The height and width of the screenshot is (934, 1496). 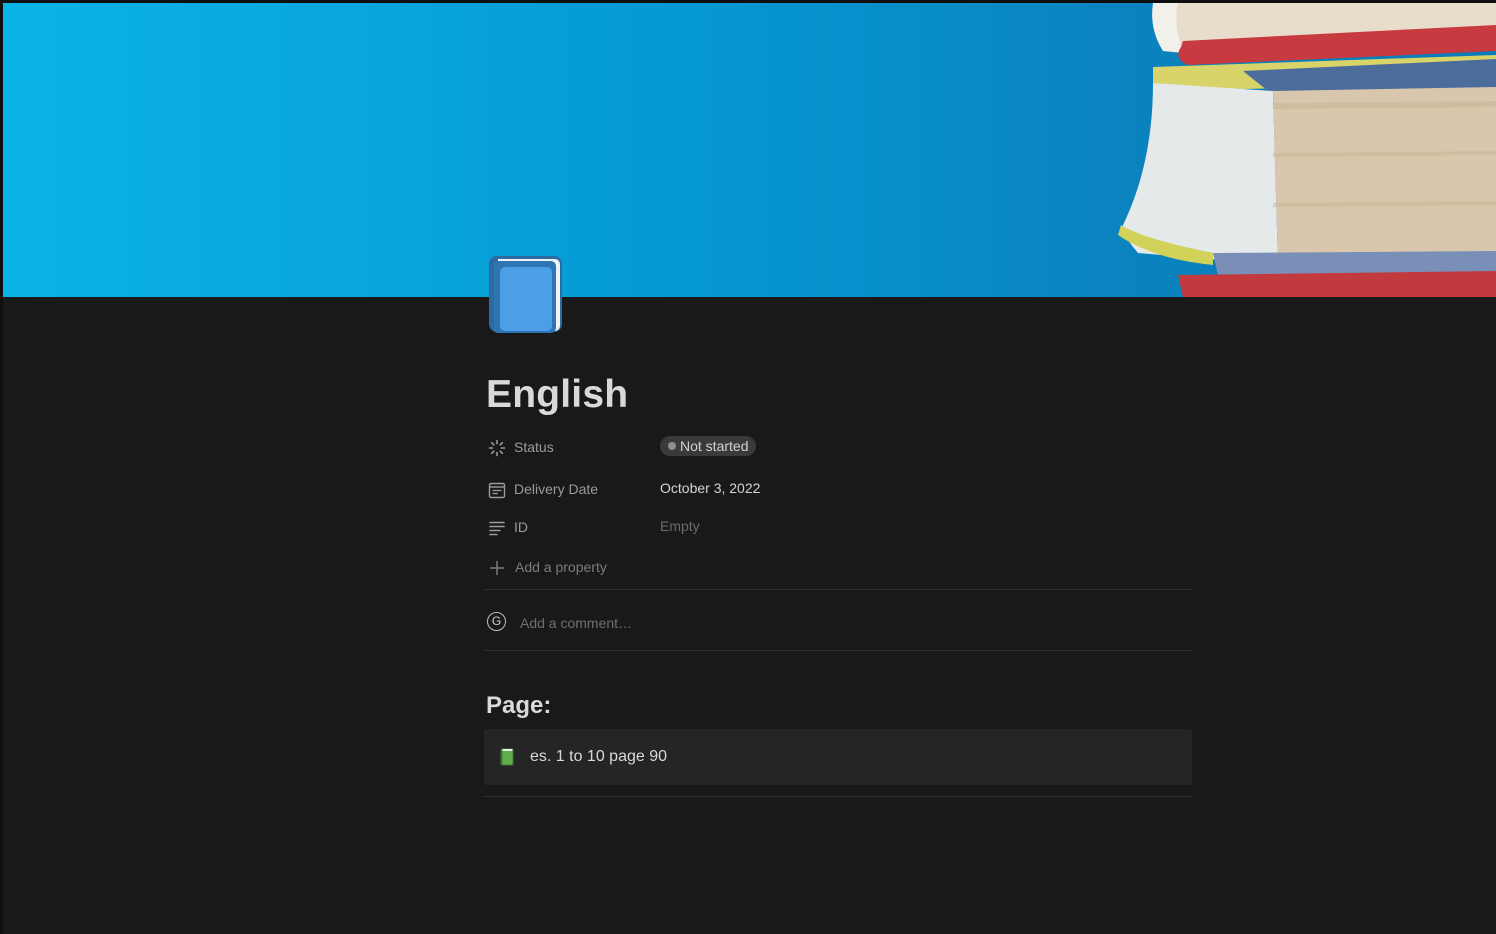 What do you see at coordinates (843, 528) in the screenshot?
I see `property-id: ID Empty` at bounding box center [843, 528].